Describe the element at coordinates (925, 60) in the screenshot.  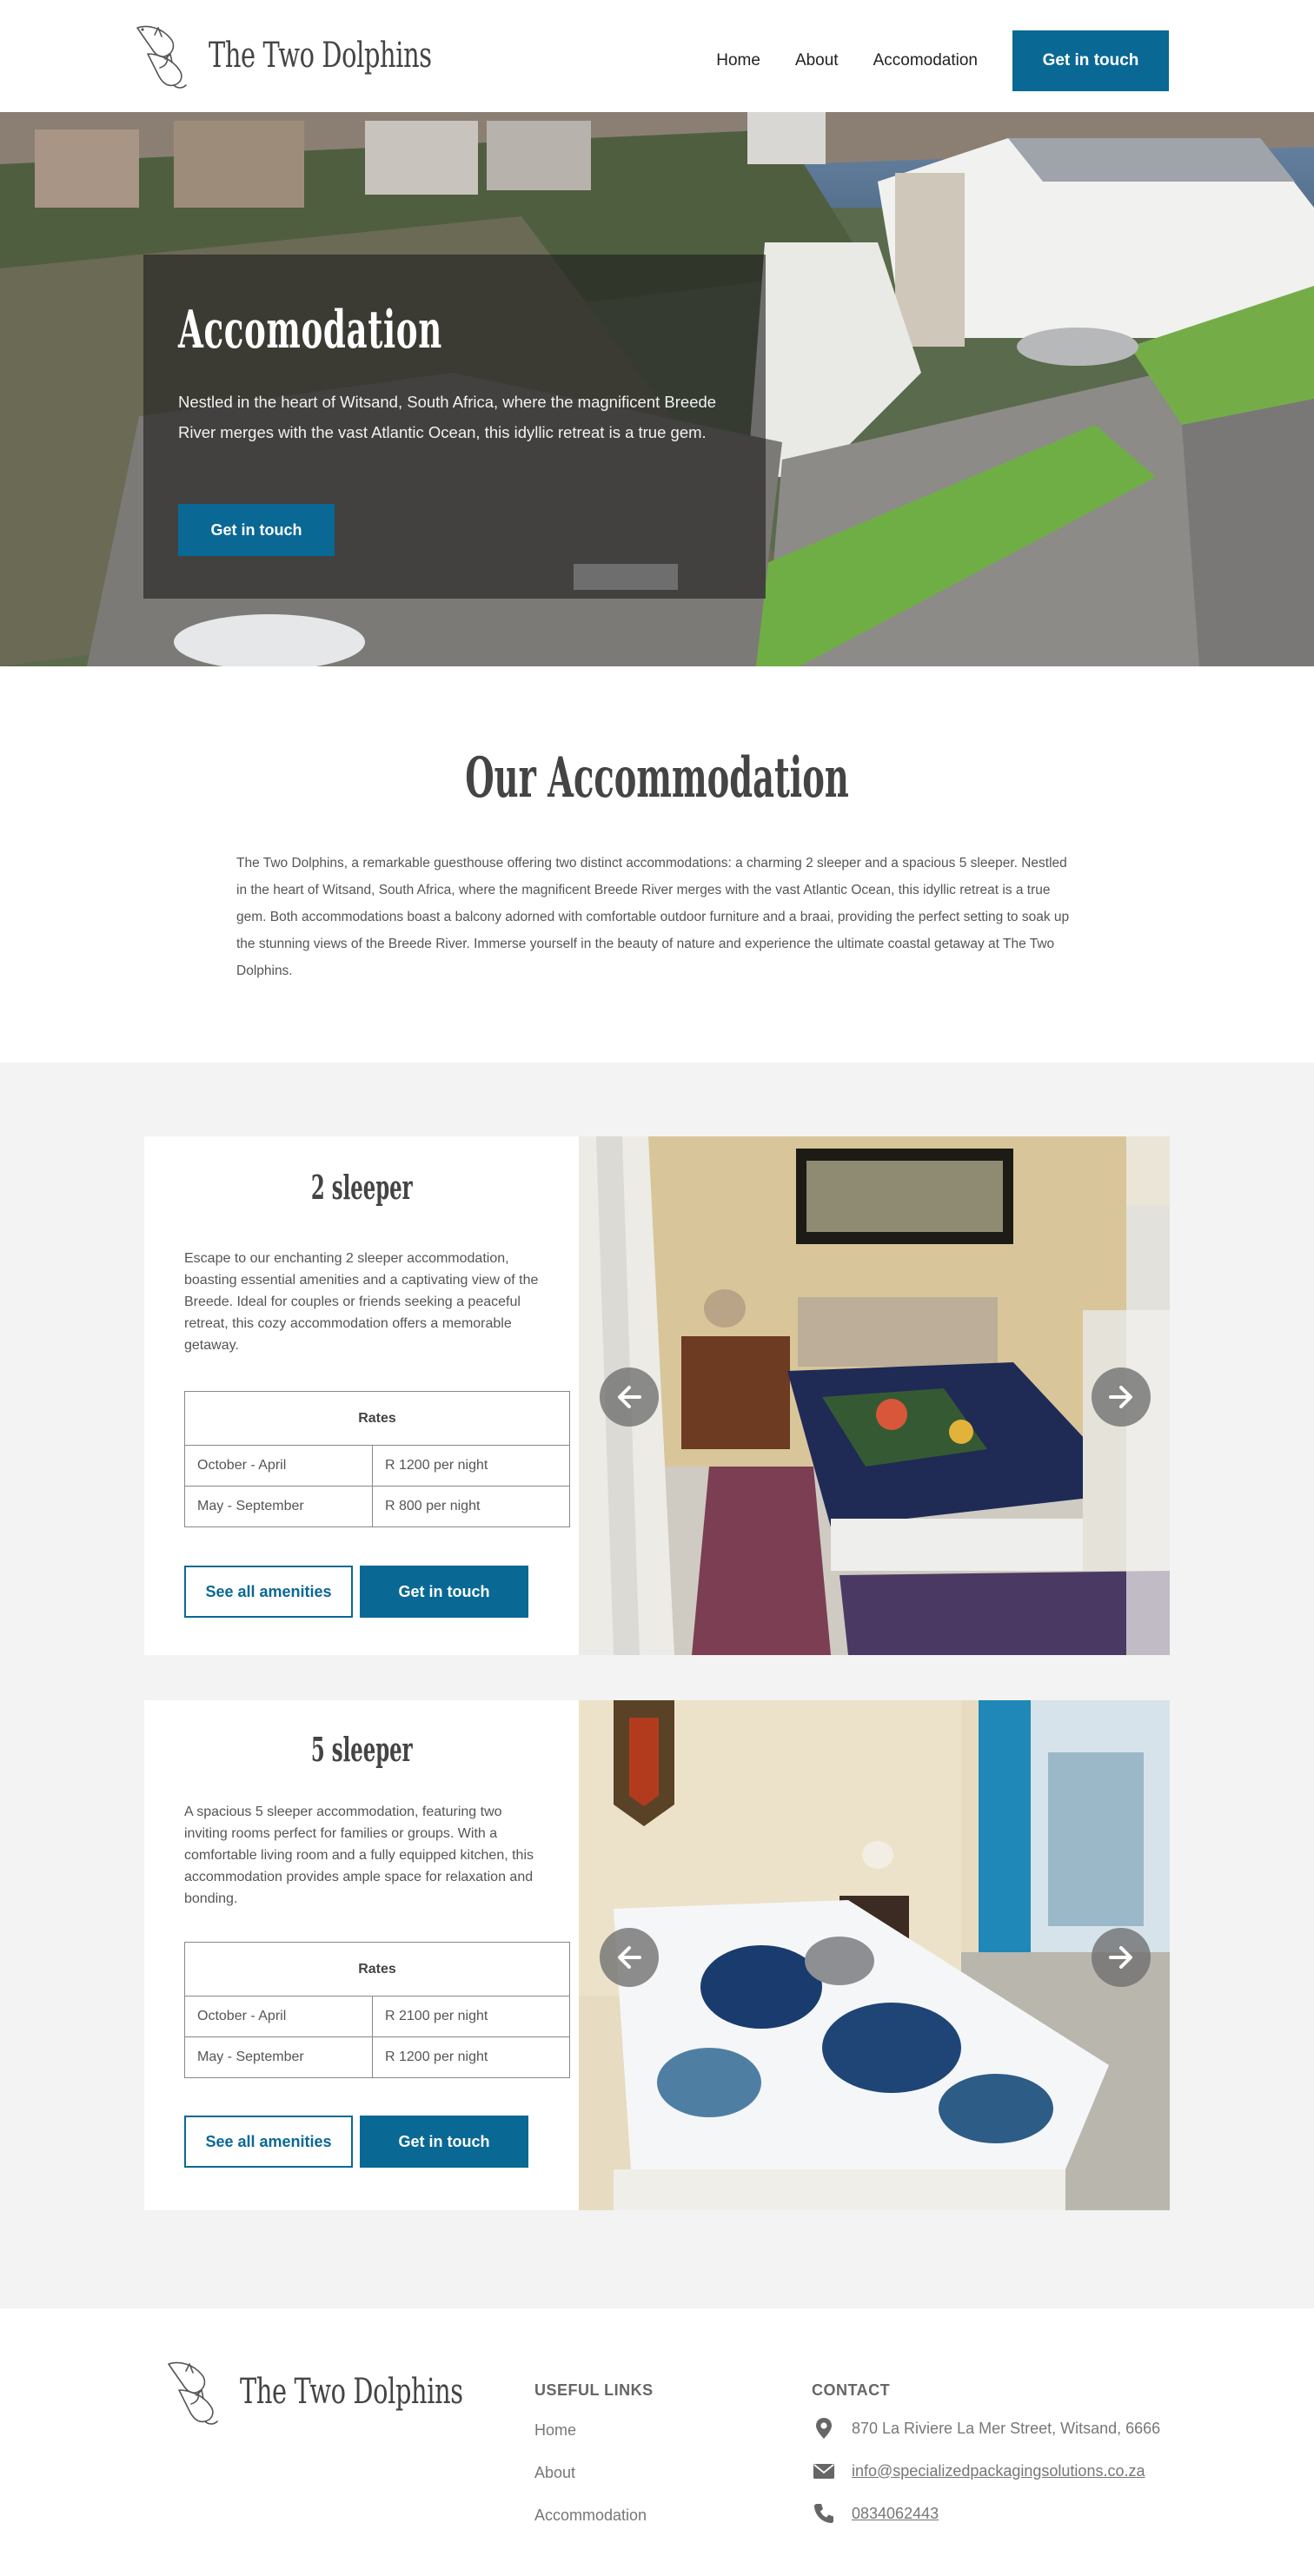
I see `nav-accomodation: Accomodation` at that location.